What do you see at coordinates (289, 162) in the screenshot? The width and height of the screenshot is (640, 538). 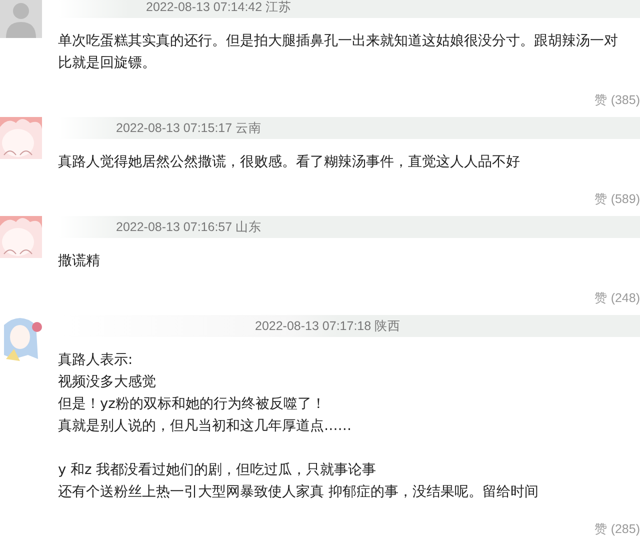 I see `comment-text: 真路人觉得她居然公然撒谎，很败感。看了糊辣汤事件，直觉这人人品不好` at bounding box center [289, 162].